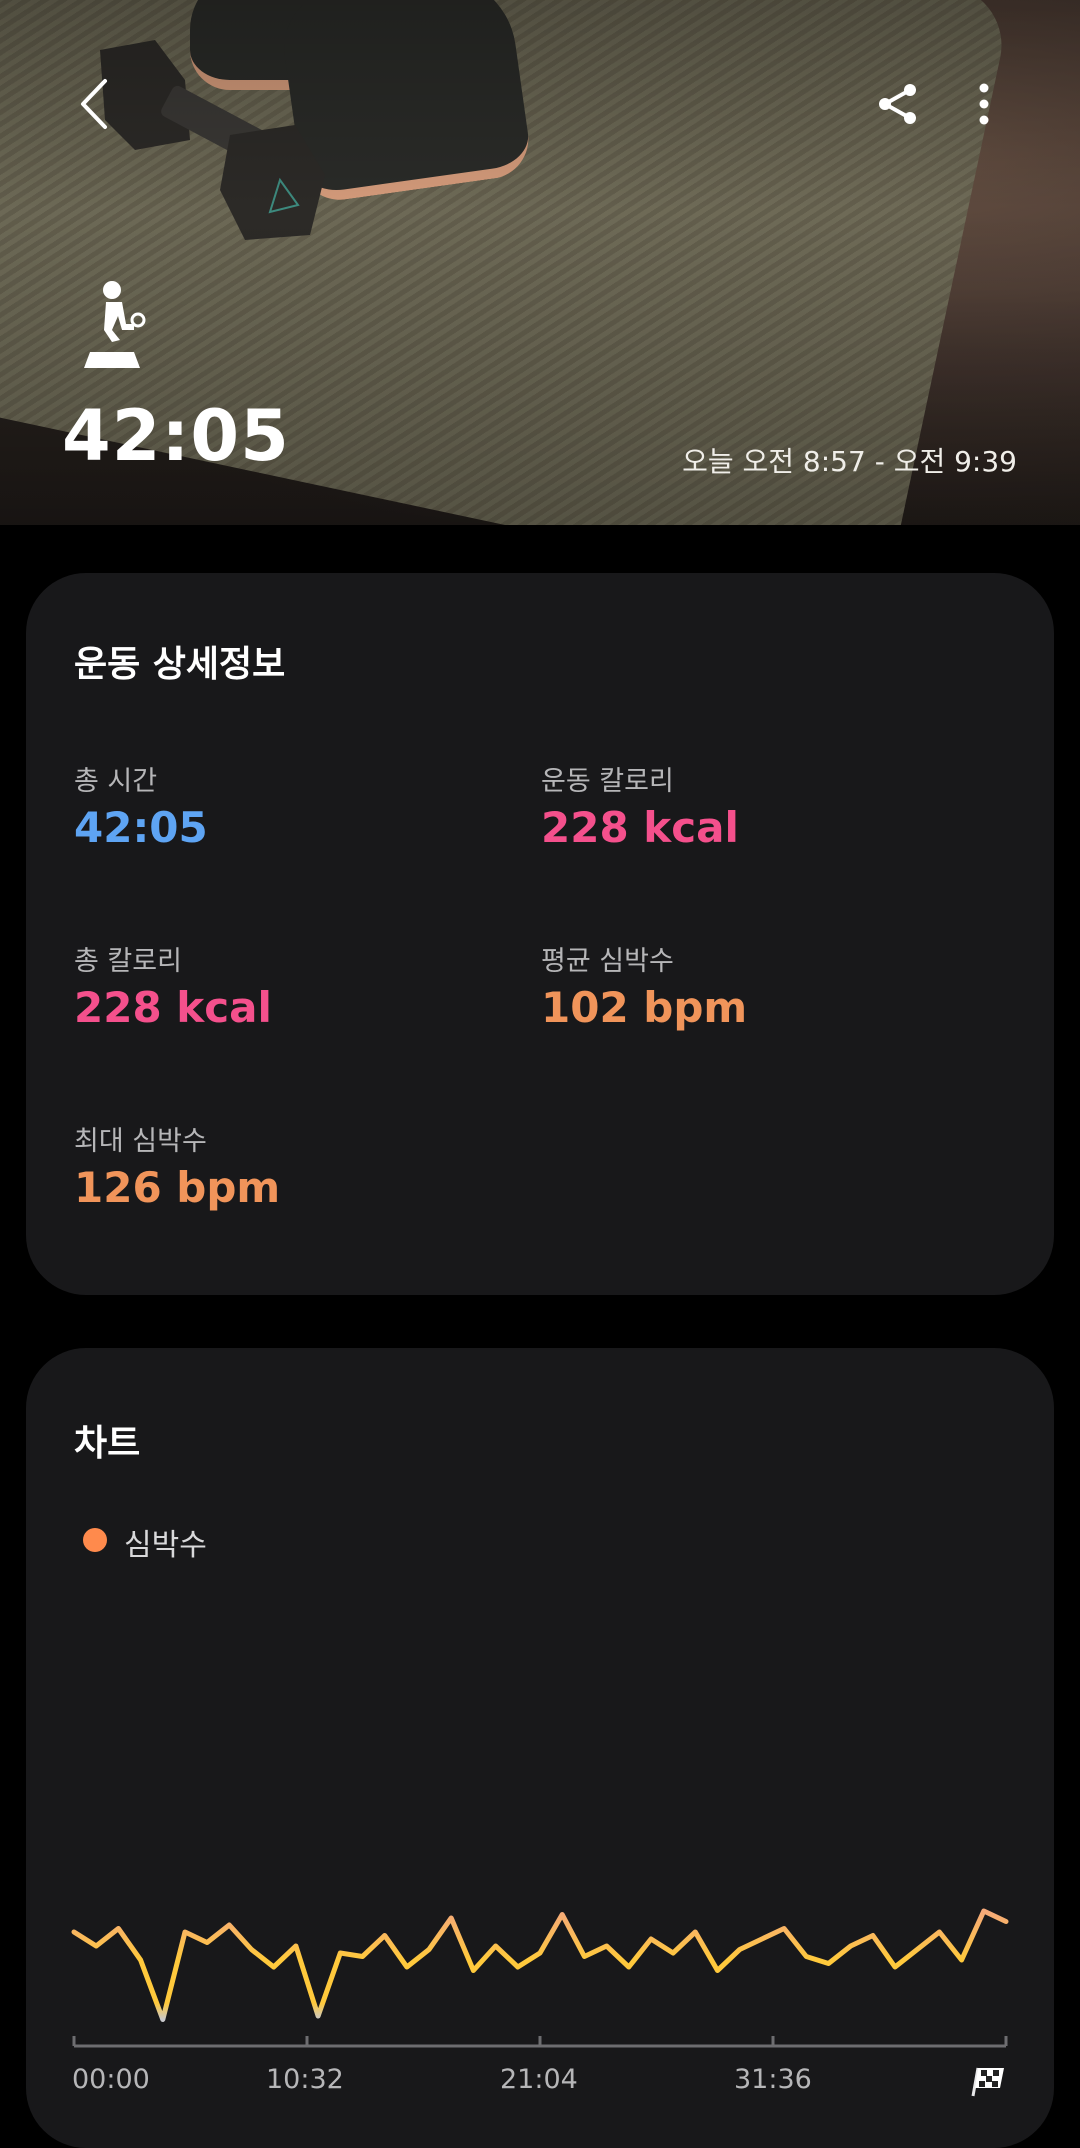  Describe the element at coordinates (128, 961) in the screenshot. I see `stat-label-total-calories: 총 칼로리` at that location.